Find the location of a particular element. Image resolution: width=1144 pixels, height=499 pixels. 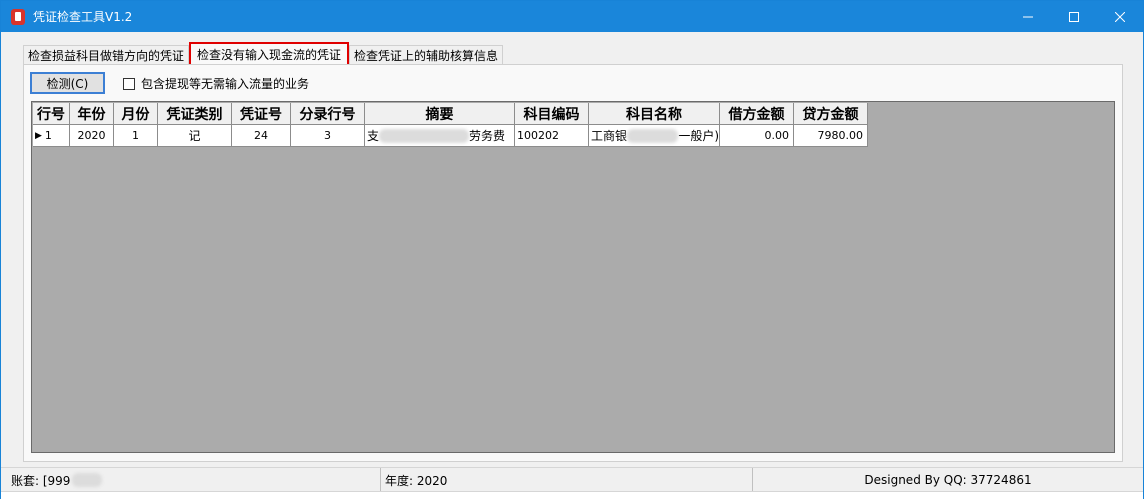

cell-summary: 支 劳务费 is located at coordinates (440, 136).